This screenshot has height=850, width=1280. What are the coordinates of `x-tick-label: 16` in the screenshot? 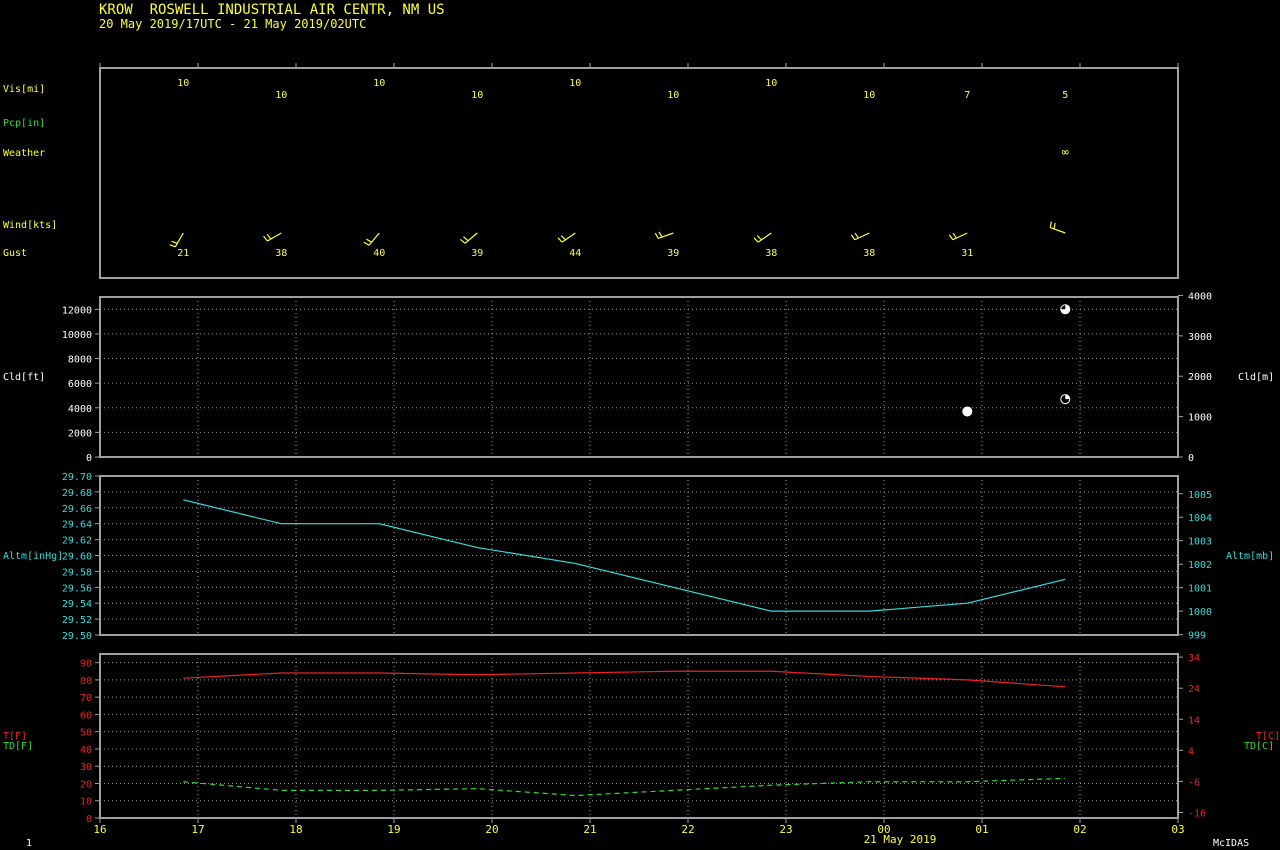 It's located at (99, 829).